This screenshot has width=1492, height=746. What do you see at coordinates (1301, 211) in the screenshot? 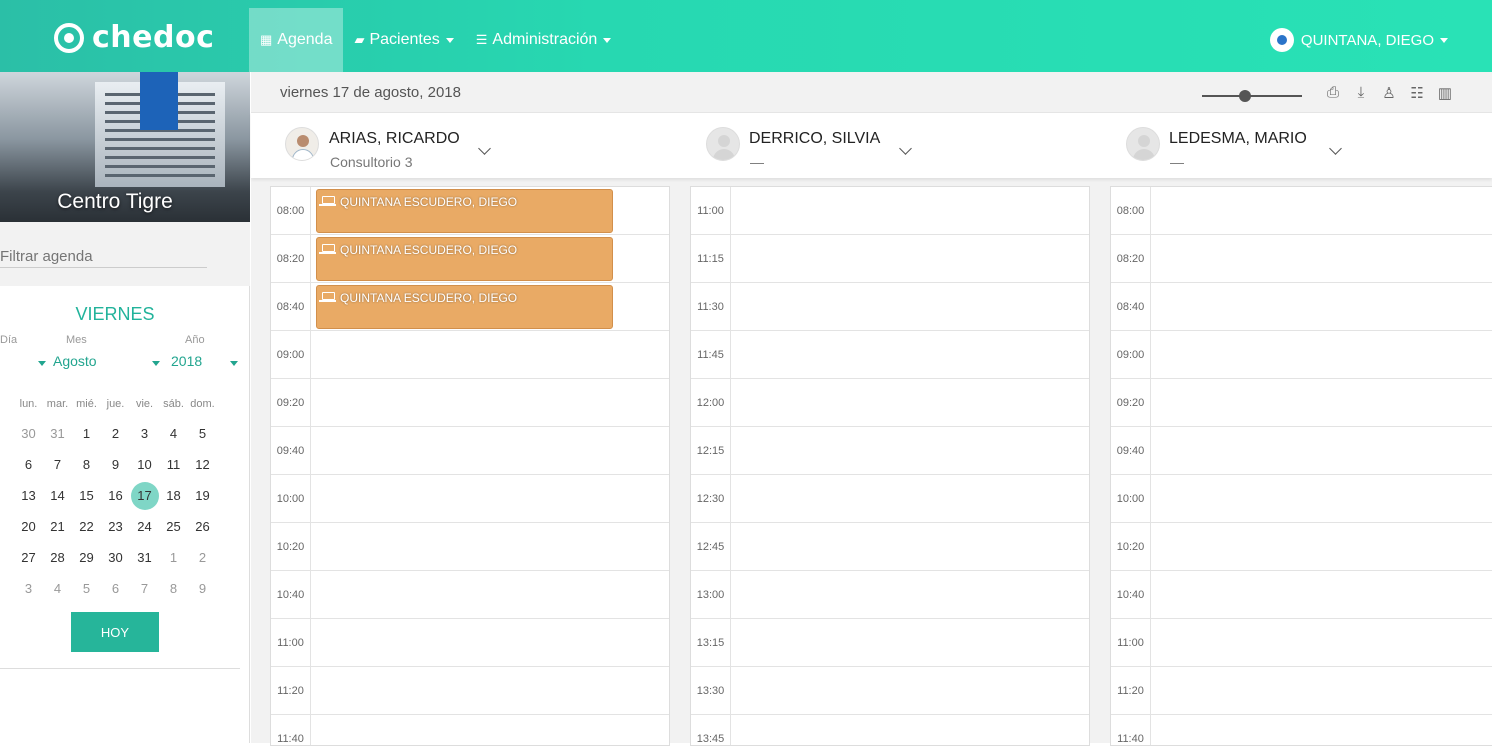
I see `time-slot: 08:00` at bounding box center [1301, 211].